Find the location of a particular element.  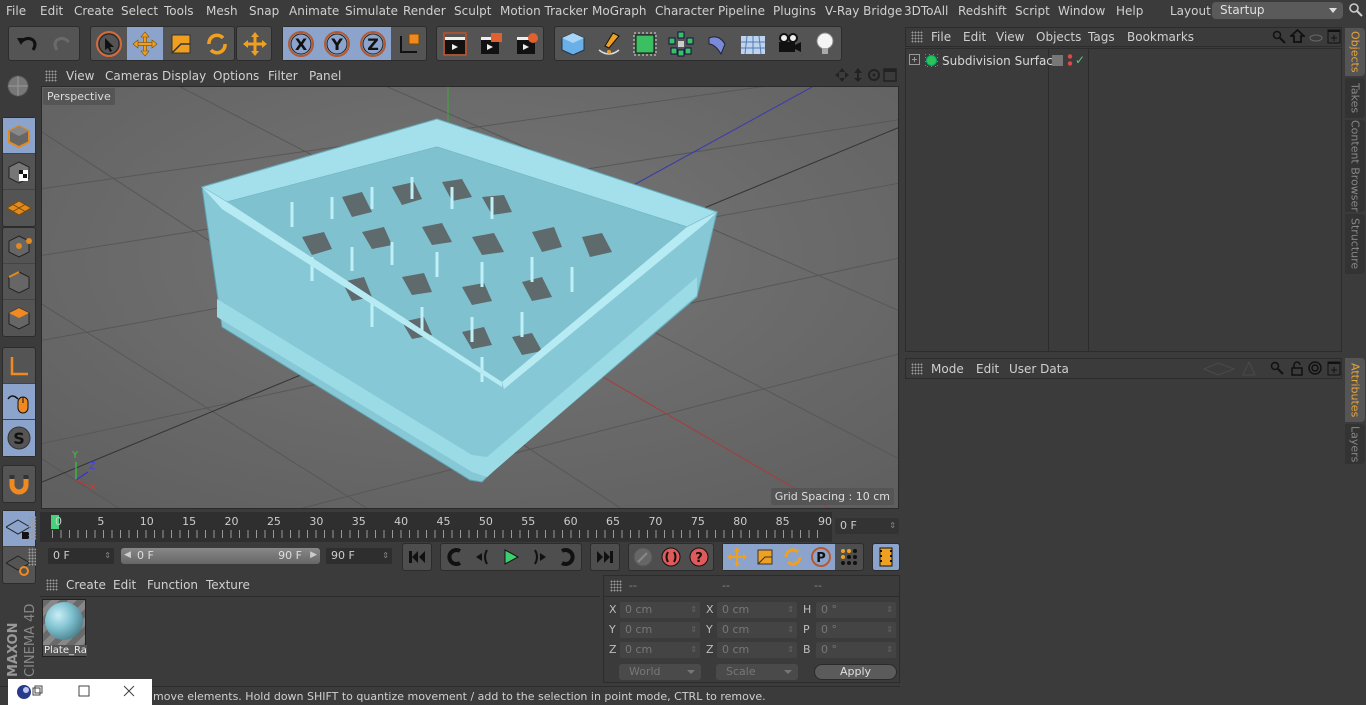

transport-grip is located at coordinates (32, 557).